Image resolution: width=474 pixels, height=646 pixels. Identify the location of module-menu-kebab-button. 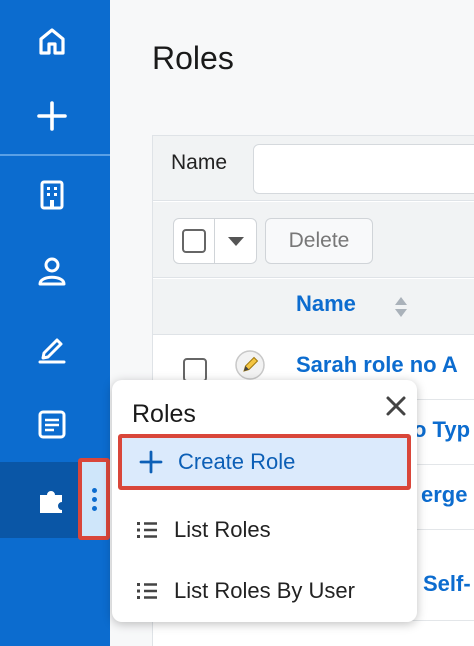
(94, 499).